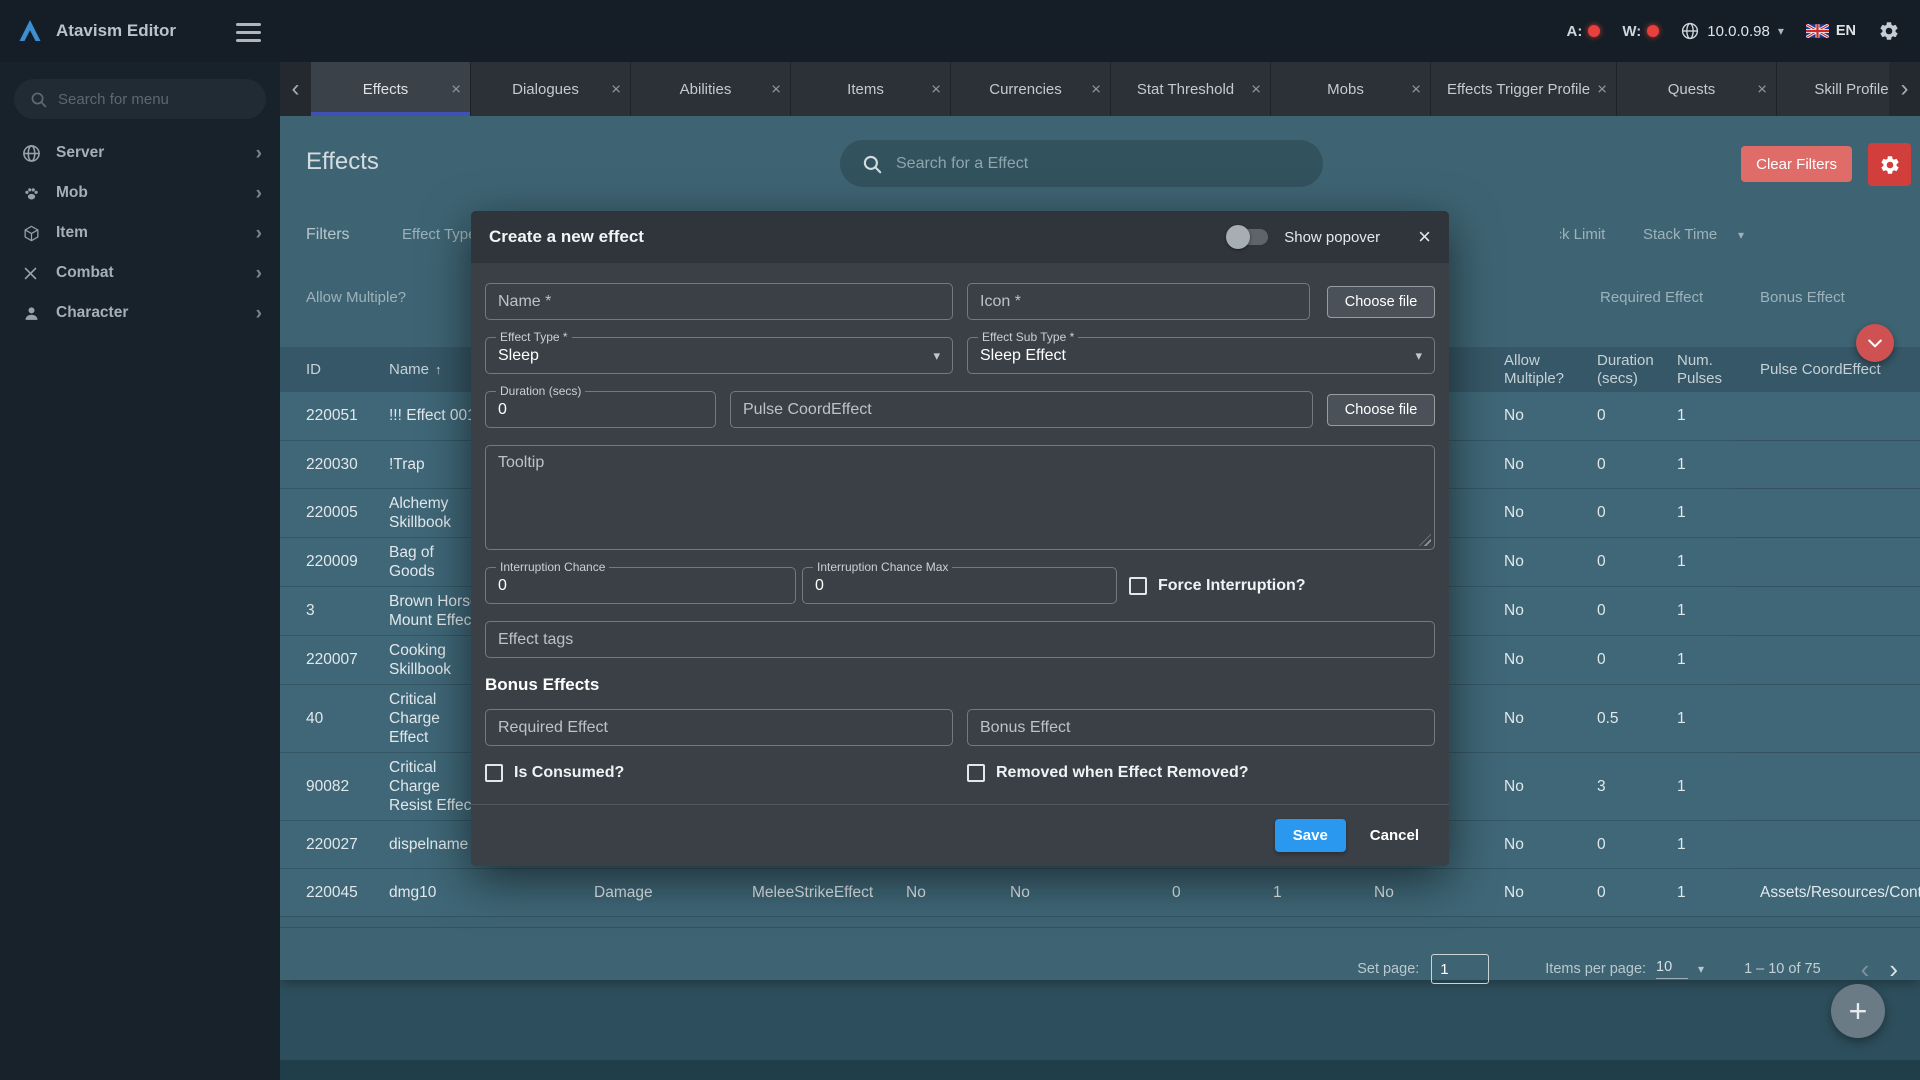  Describe the element at coordinates (719, 301) in the screenshot. I see `name-input` at that location.